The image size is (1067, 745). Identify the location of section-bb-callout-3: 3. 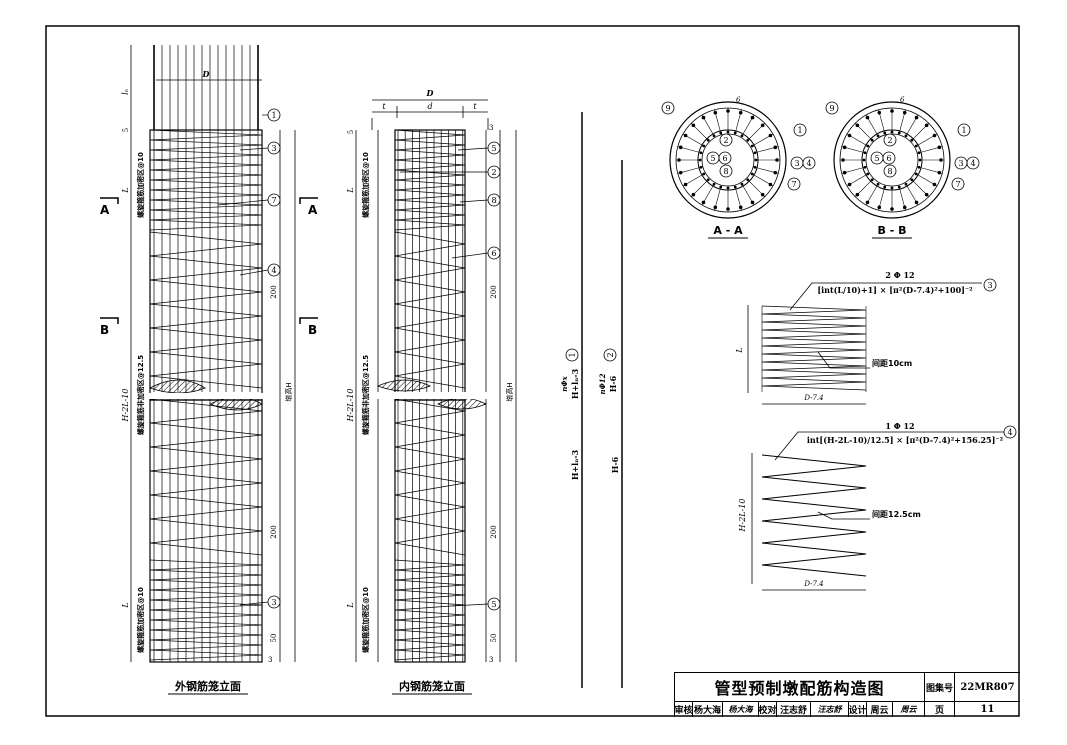
(960, 163).